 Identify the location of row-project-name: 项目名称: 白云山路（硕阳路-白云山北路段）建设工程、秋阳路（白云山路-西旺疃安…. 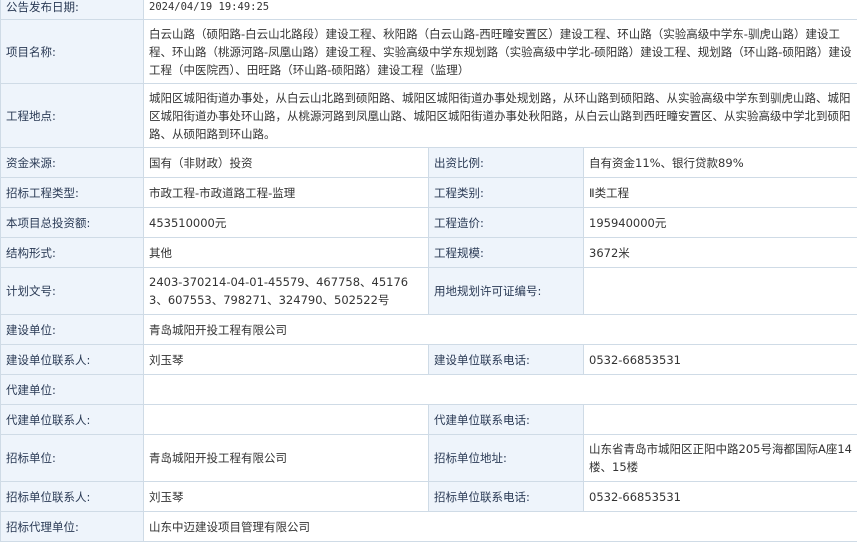
(428, 51).